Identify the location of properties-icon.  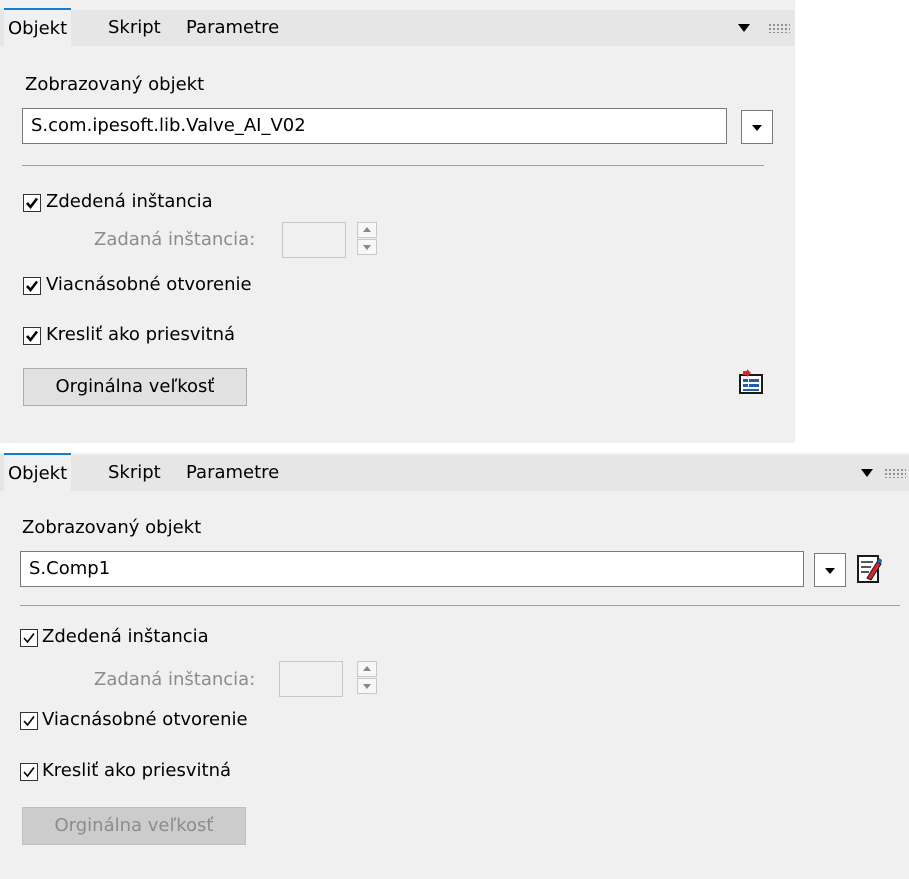
(751, 383).